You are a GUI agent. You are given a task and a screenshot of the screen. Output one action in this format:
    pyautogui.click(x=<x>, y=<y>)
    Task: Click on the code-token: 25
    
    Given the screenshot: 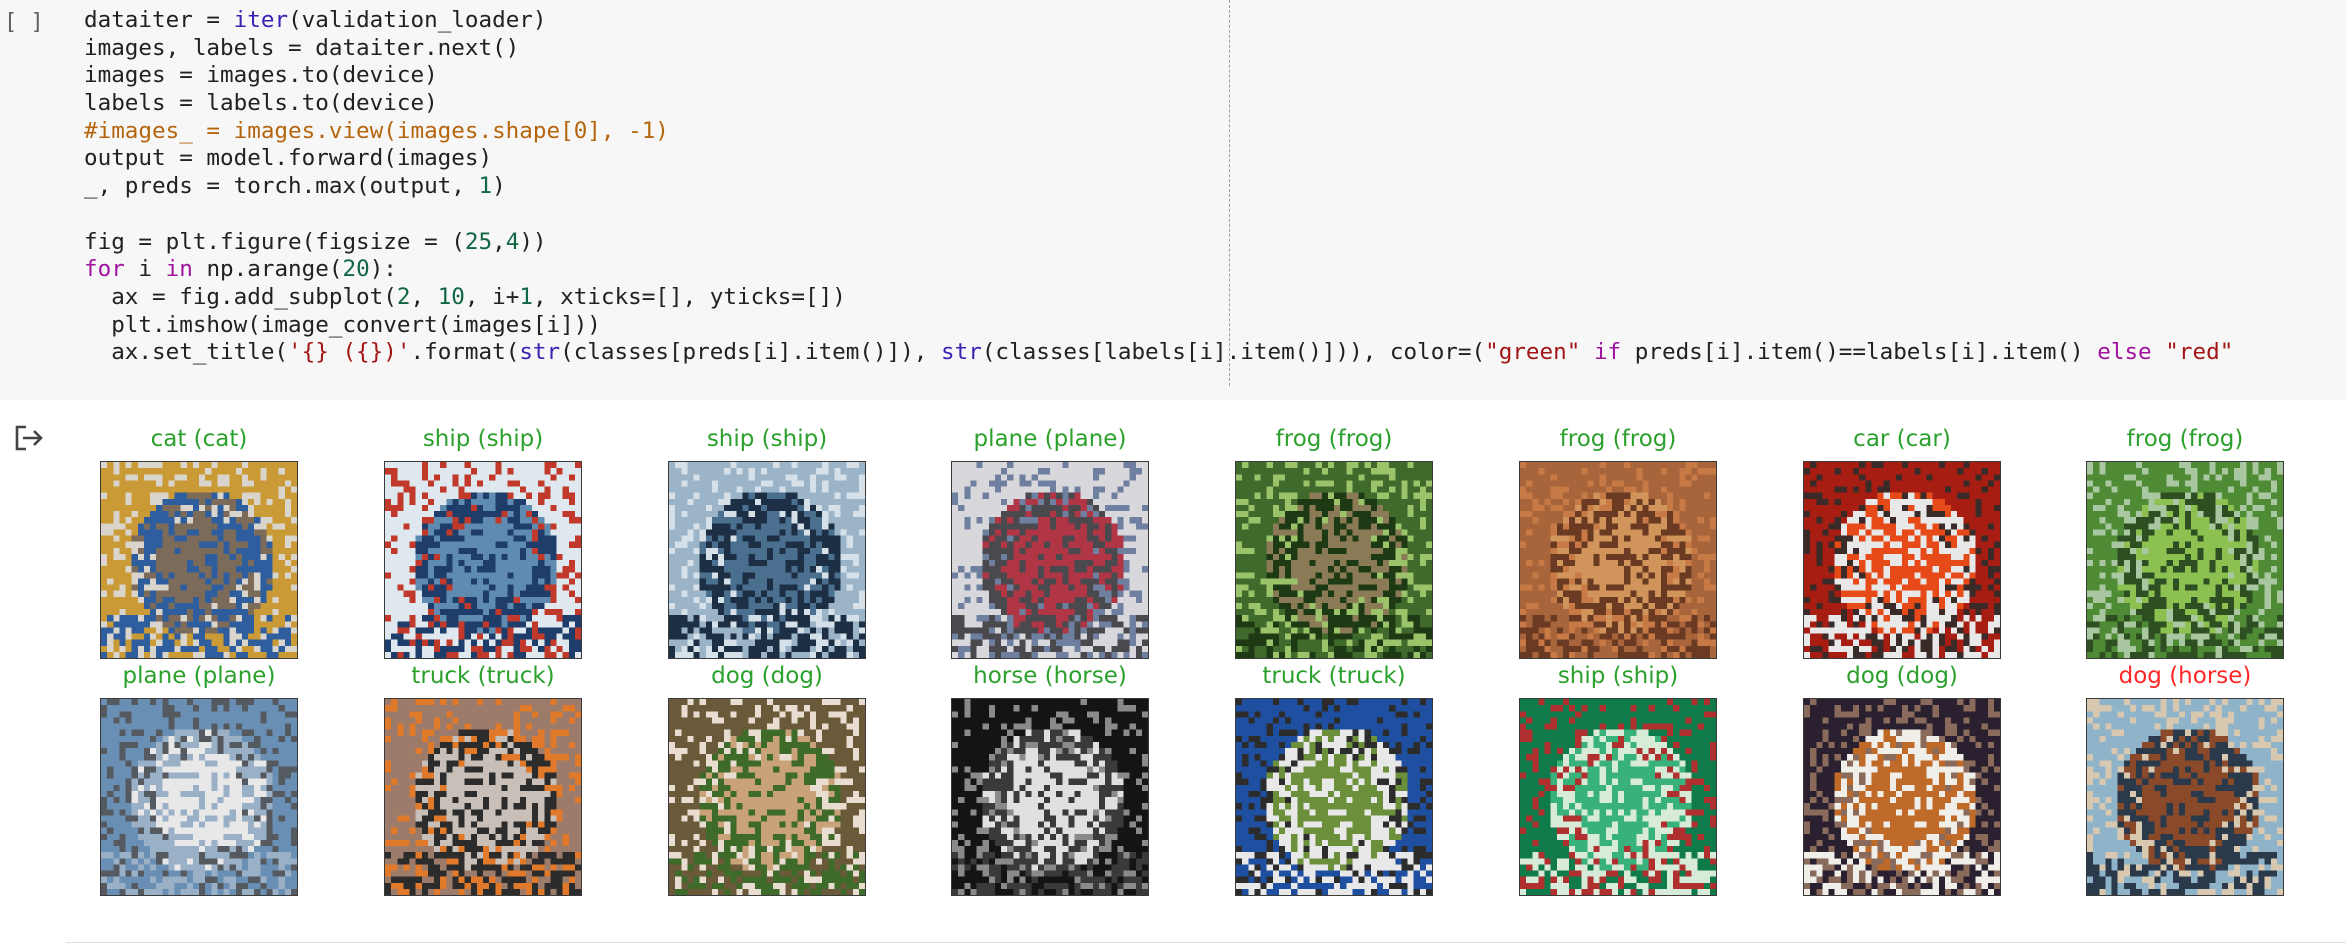 What is the action you would take?
    pyautogui.click(x=478, y=241)
    